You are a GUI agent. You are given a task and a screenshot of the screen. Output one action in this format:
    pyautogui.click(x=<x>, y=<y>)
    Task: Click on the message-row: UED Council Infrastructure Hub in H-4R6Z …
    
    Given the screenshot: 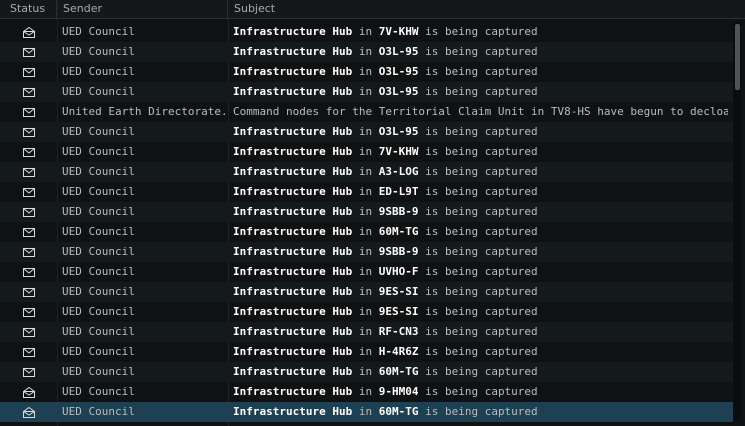 What is the action you would take?
    pyautogui.click(x=366, y=352)
    